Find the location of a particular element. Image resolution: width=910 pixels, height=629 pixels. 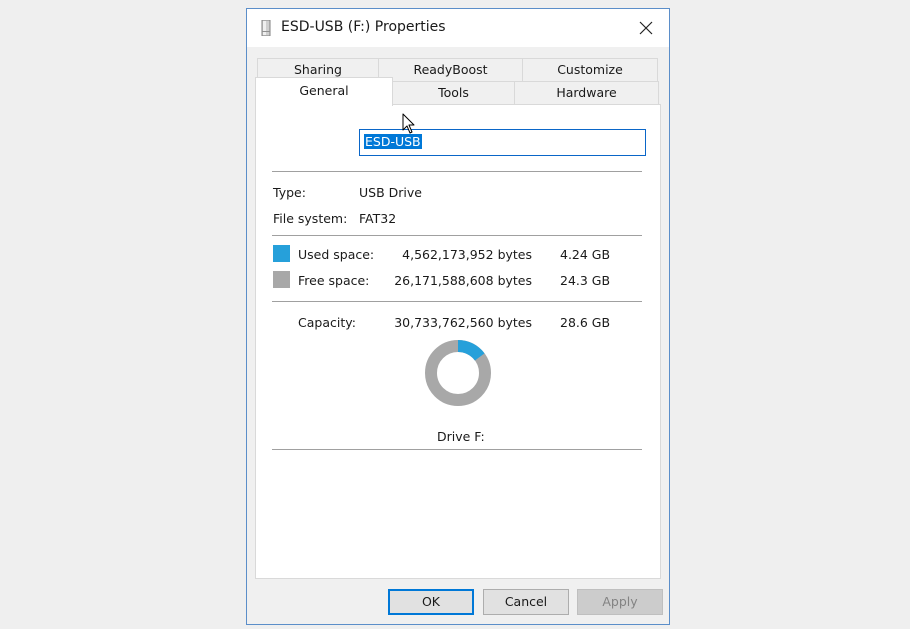

used-space-label: Used space: is located at coordinates (336, 254).